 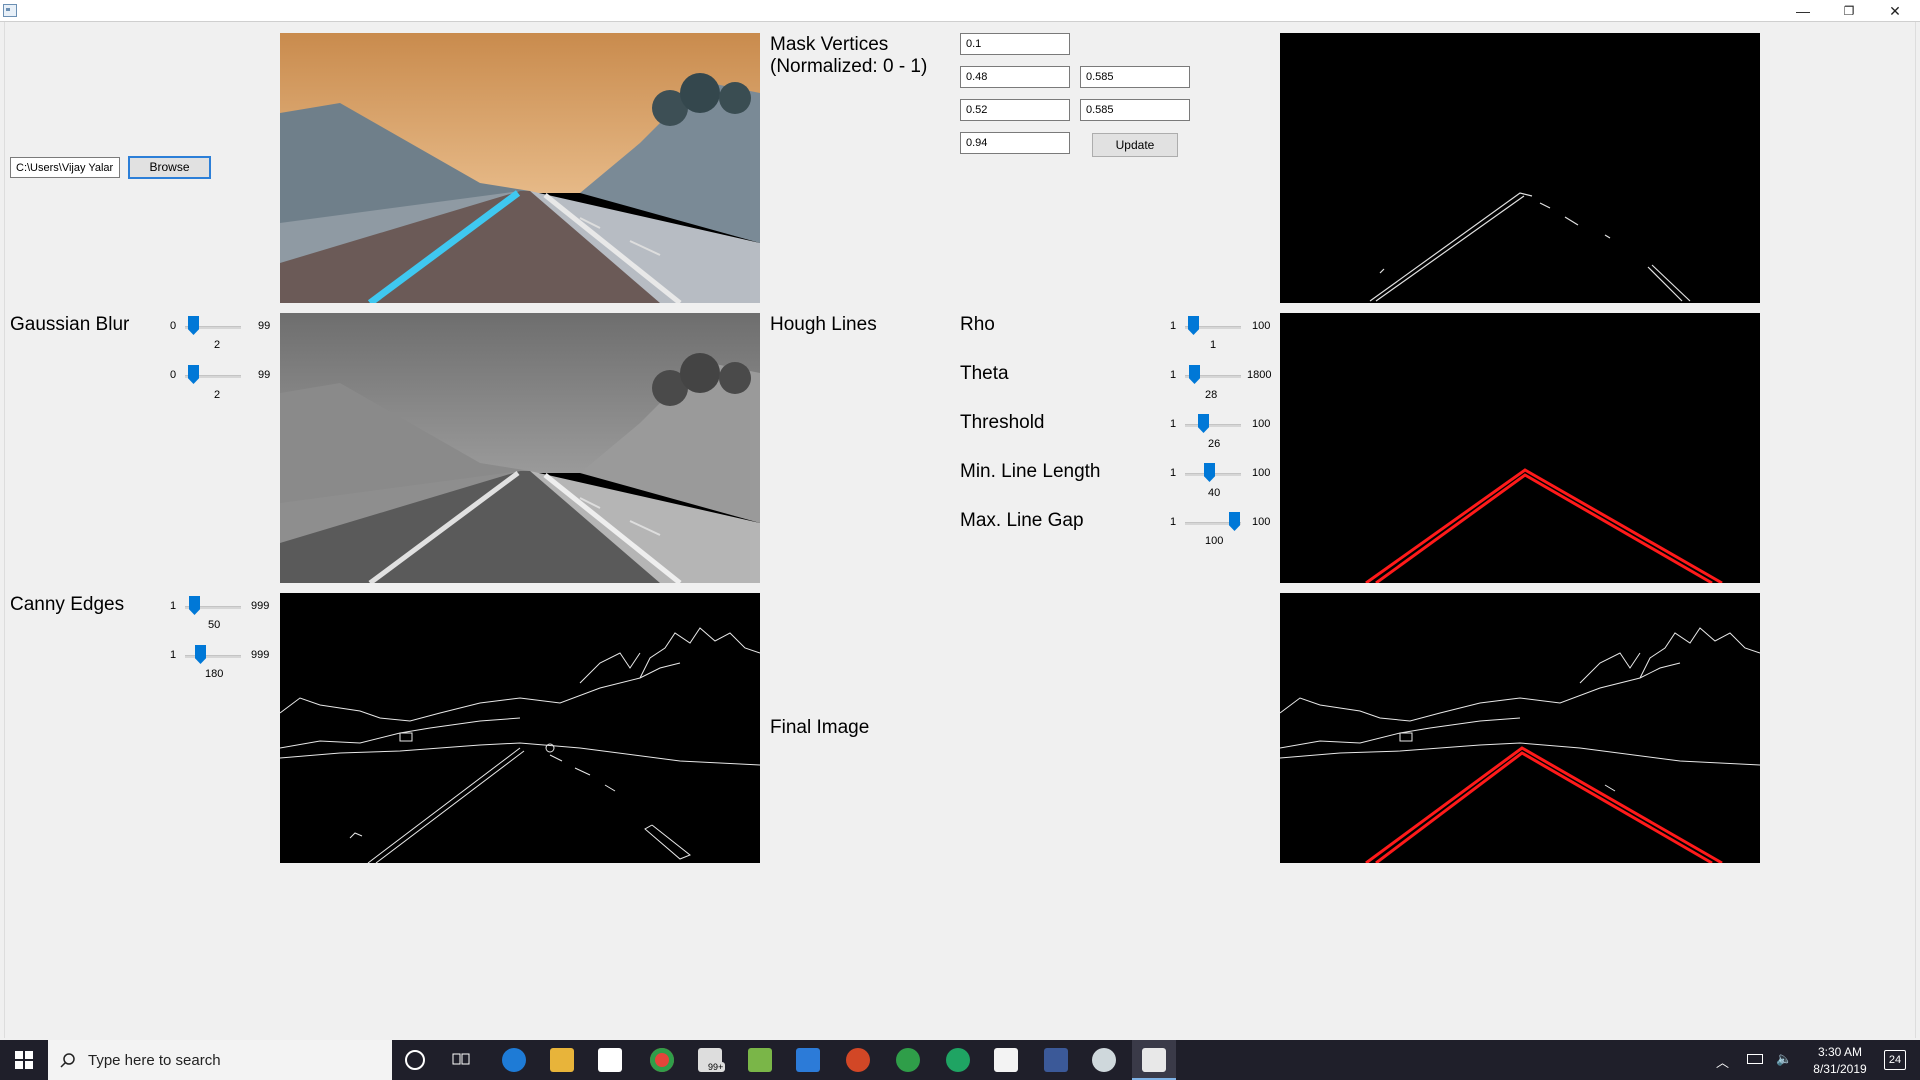 What do you see at coordinates (217, 395) in the screenshot?
I see `gaussian-k2-value: 2` at bounding box center [217, 395].